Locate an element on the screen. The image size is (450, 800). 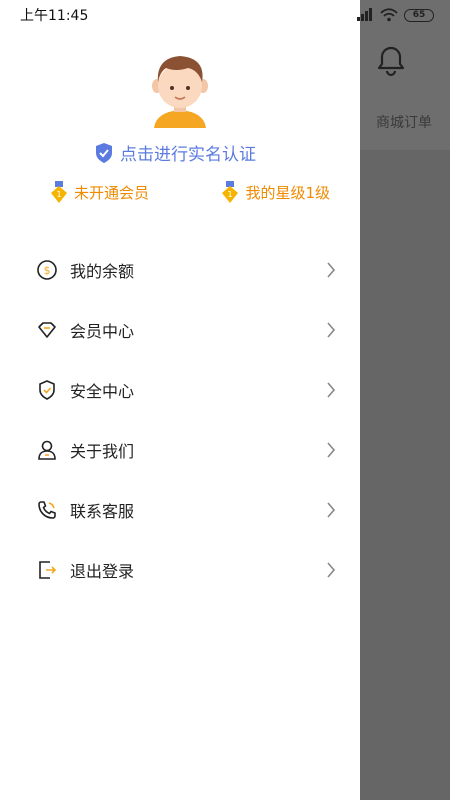
coin-icon: $ is located at coordinates (47, 270).